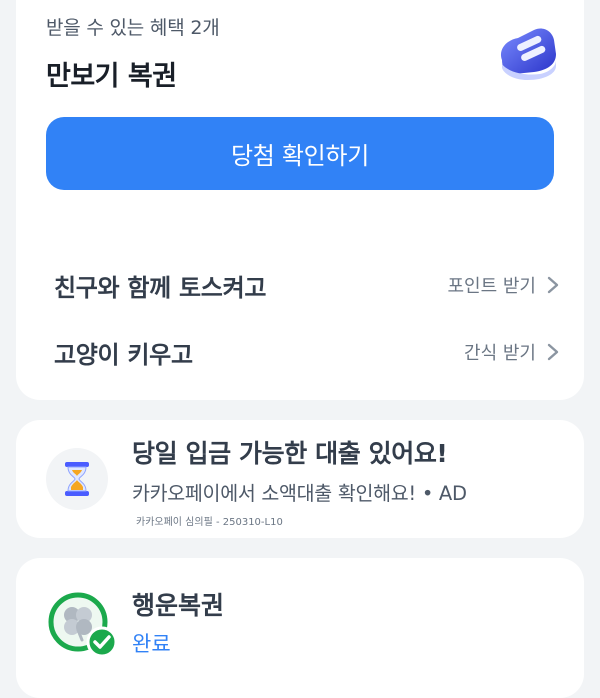 This screenshot has width=600, height=698. I want to click on row-raise-cat: 고양이 키우고 간식 받기, so click(307, 352).